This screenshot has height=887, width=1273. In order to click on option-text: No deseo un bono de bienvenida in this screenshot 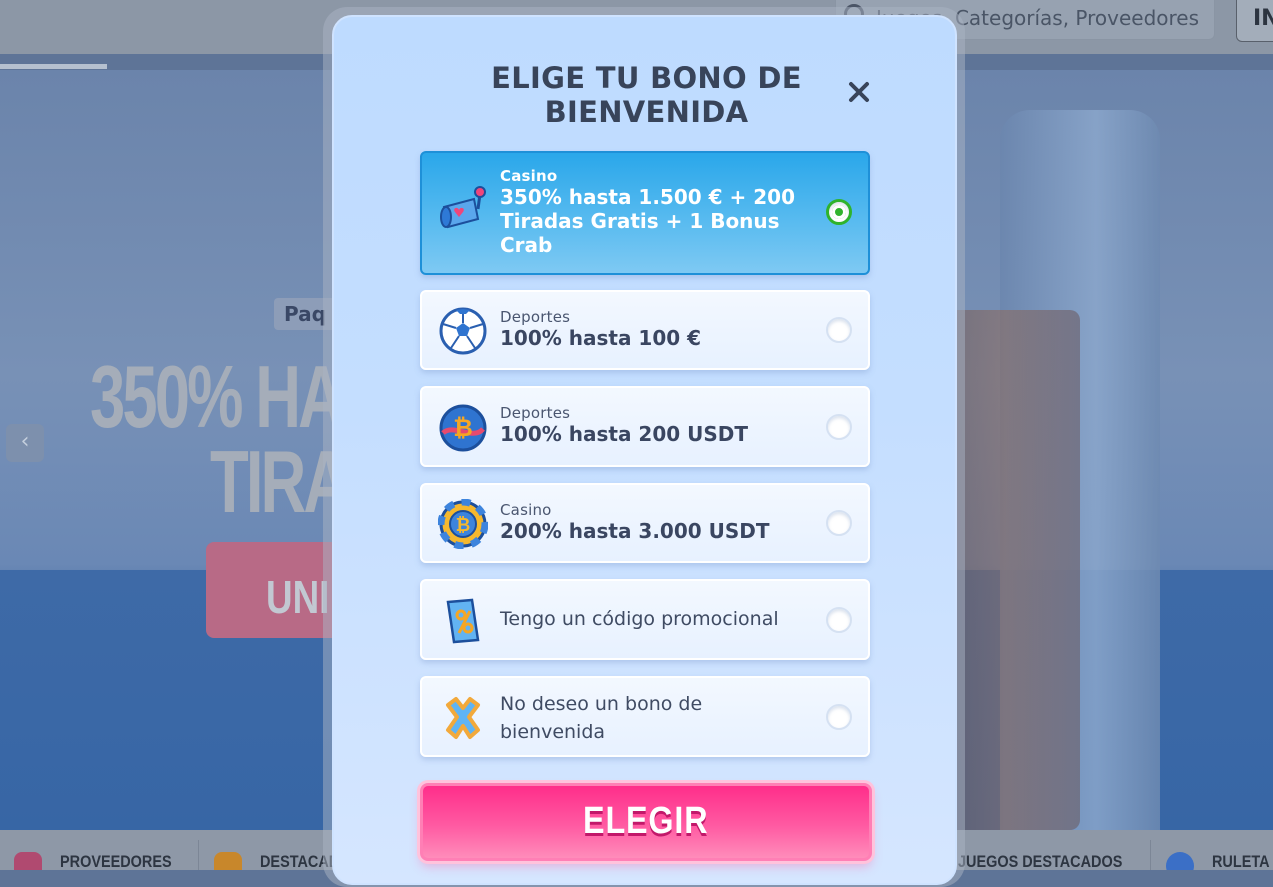, I will do `click(649, 718)`.